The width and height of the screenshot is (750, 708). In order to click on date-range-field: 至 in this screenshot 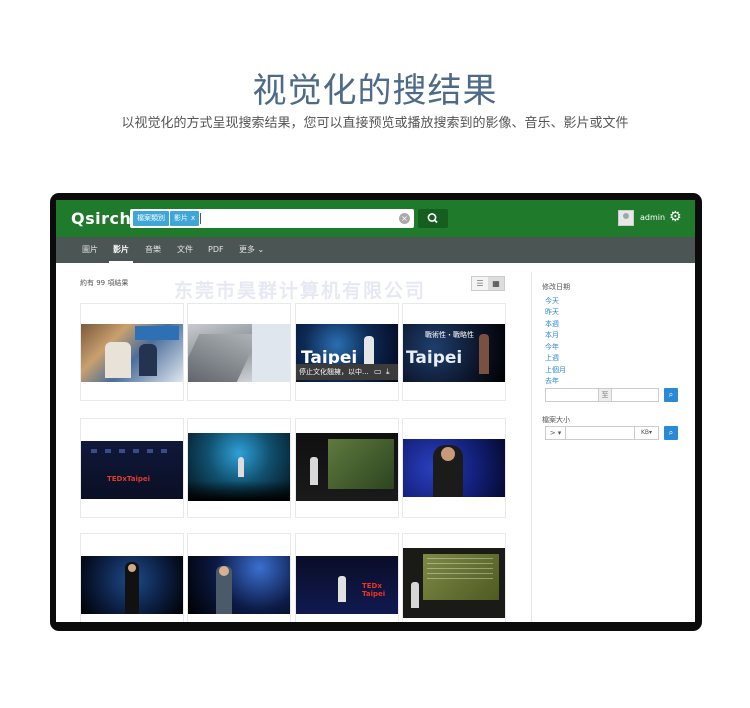, I will do `click(602, 395)`.